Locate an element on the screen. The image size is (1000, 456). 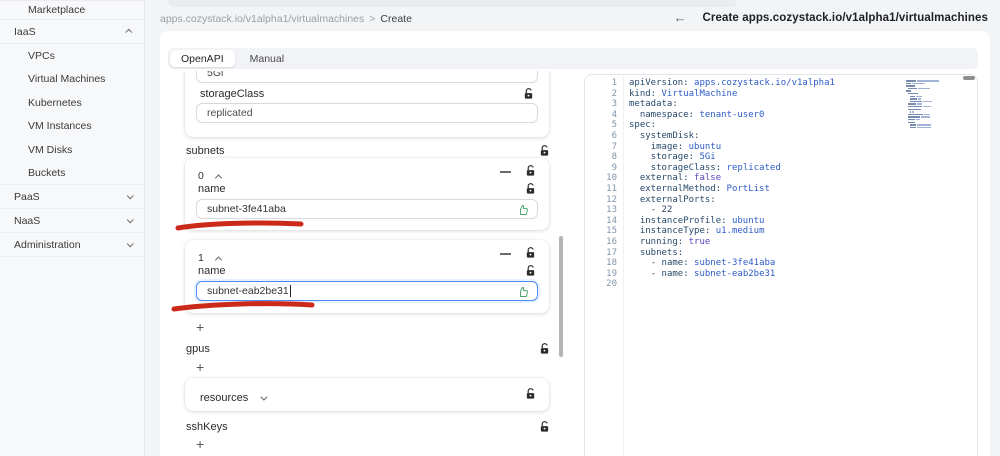
line-text: - name: subnet-3fe41aba is located at coordinates (713, 263).